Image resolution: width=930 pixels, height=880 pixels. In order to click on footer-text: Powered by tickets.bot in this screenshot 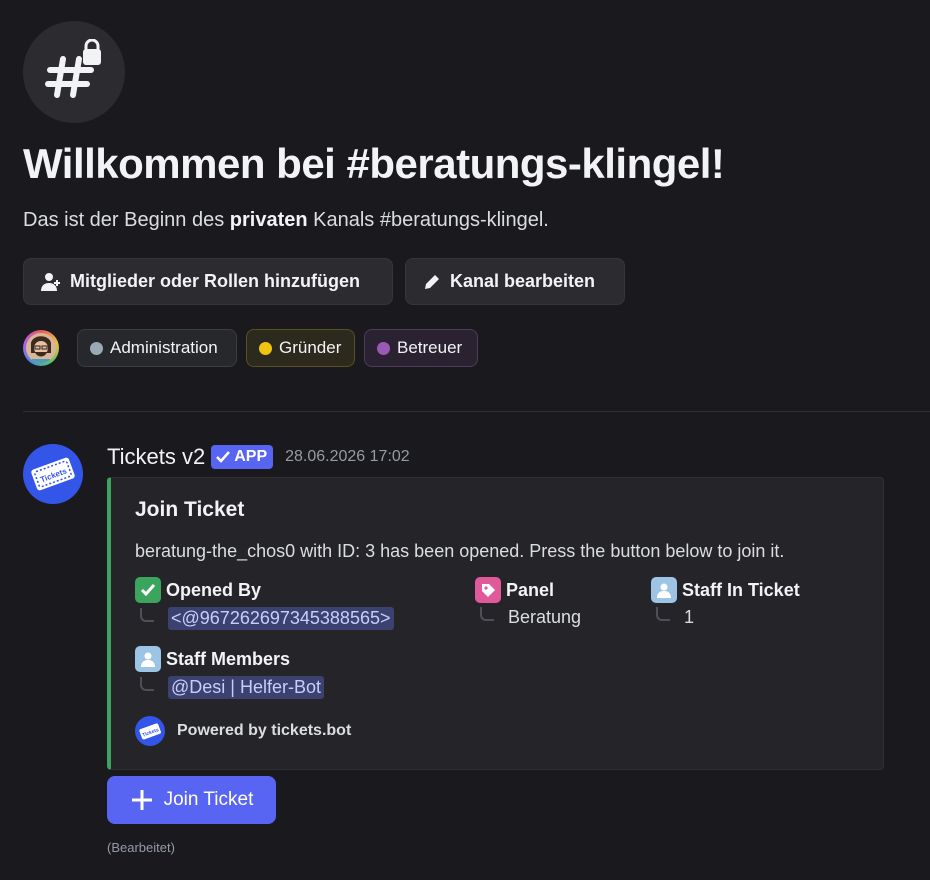, I will do `click(264, 730)`.